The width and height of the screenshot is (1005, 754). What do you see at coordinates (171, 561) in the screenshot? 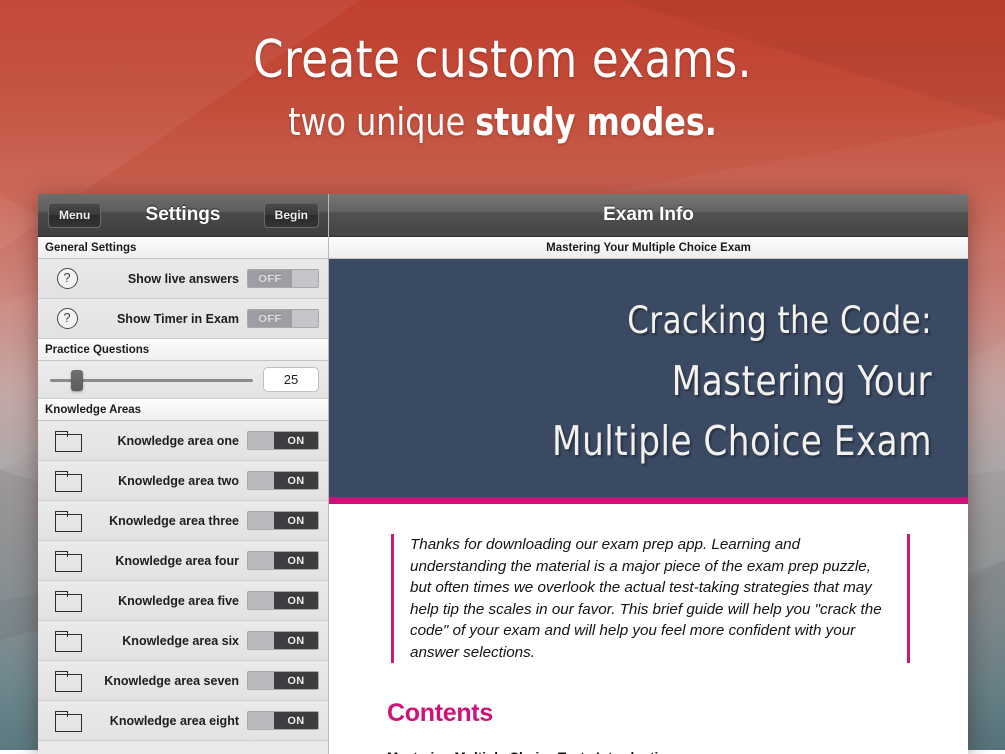
I see `knowledge-area-label: Knowledge area four` at bounding box center [171, 561].